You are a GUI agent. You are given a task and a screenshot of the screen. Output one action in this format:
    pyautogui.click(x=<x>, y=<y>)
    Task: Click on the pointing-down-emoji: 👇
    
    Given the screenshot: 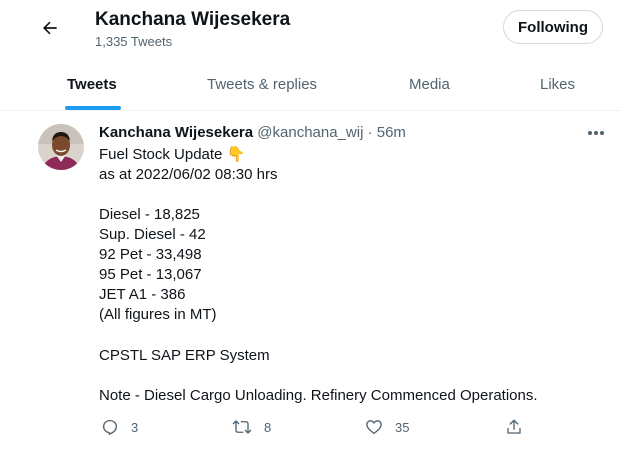 What is the action you would take?
    pyautogui.click(x=236, y=154)
    